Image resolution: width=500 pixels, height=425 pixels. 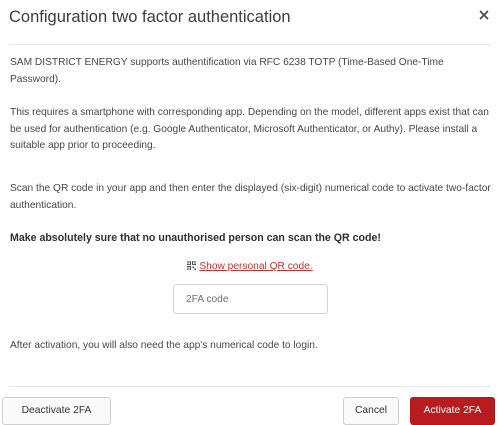 I want to click on activate-2fa-button: Activate 2FA, so click(x=452, y=411).